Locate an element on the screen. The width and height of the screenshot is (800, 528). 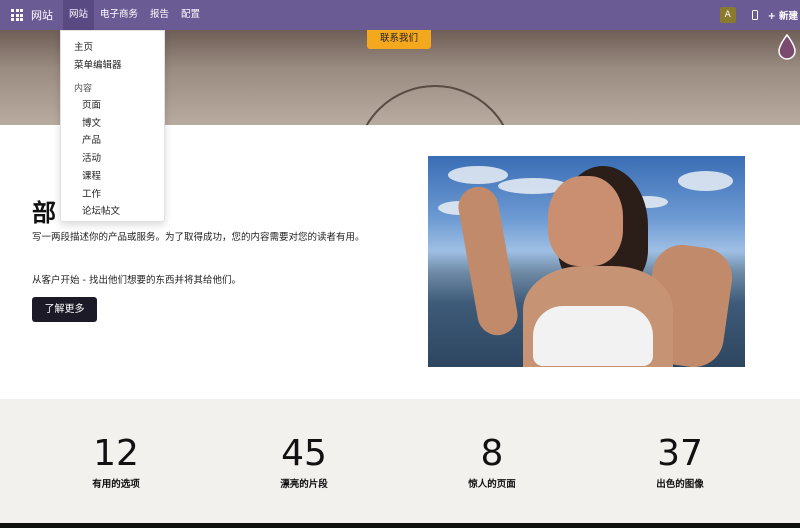
stat-label: 惊人的页面 is located at coordinates (492, 484).